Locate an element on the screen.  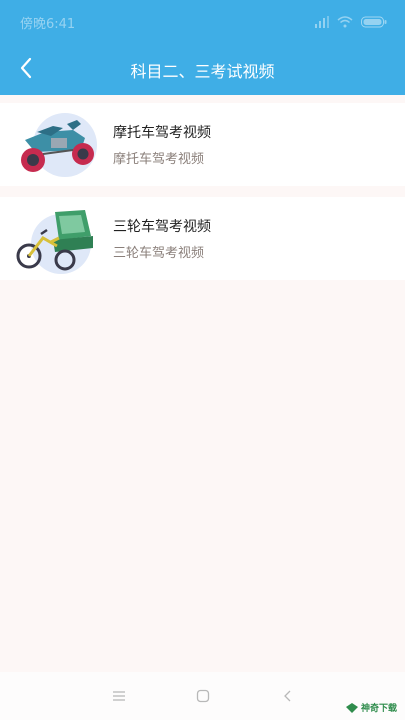
brand-logo-icon is located at coordinates (351, 707).